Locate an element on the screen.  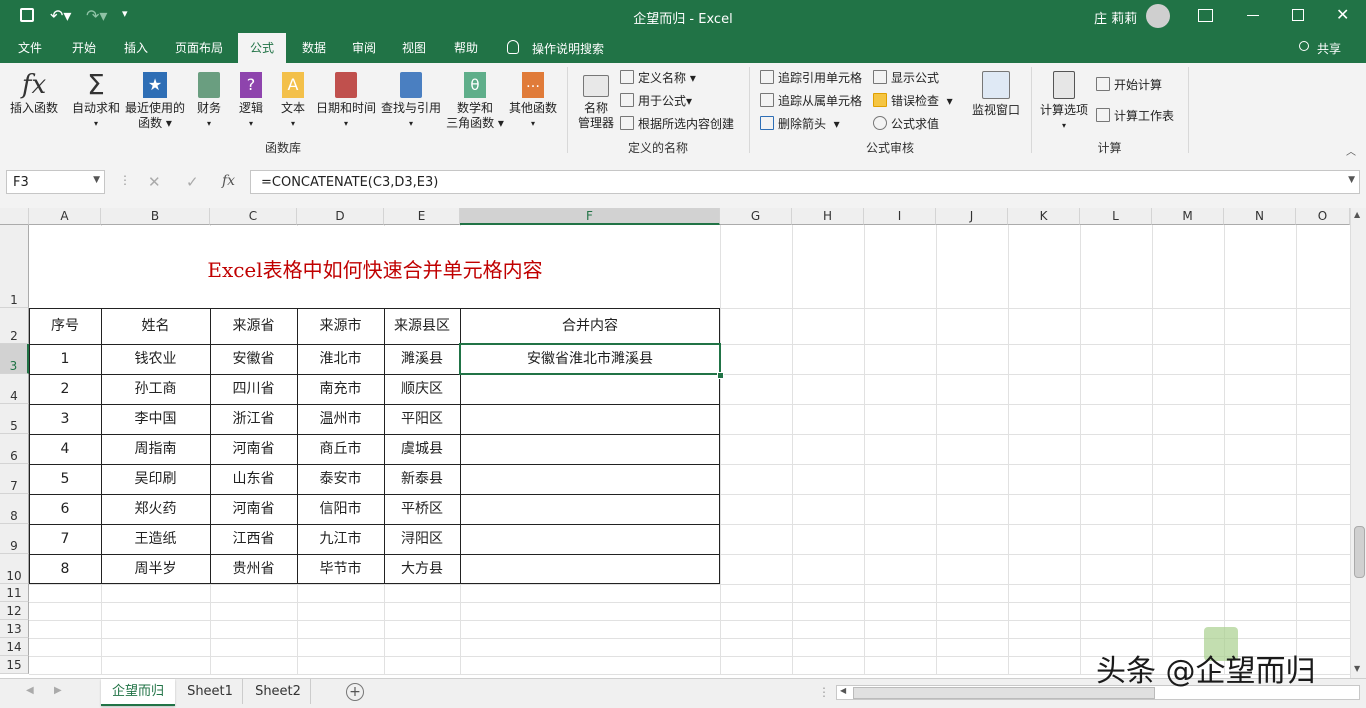
scroll-left-icon: ◀ is located at coordinates (30, 690).